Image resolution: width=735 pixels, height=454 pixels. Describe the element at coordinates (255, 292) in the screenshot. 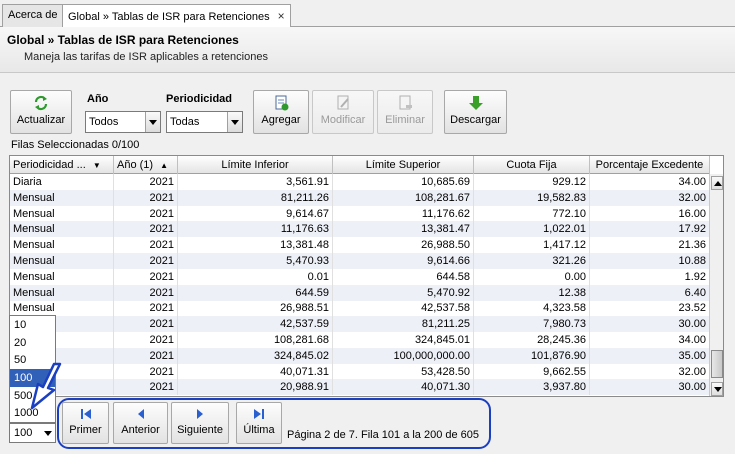

I see `table-cell: 644.59` at that location.